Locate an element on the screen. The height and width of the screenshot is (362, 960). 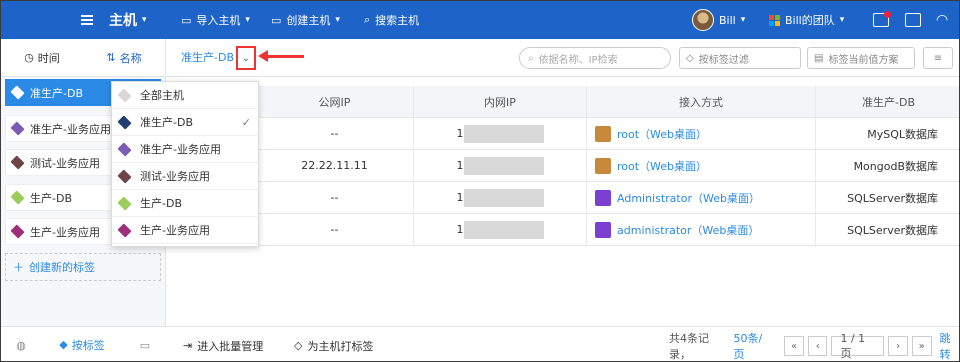
sort-bar: ◷ 时间 ⇅ 名称 is located at coordinates (83, 58).